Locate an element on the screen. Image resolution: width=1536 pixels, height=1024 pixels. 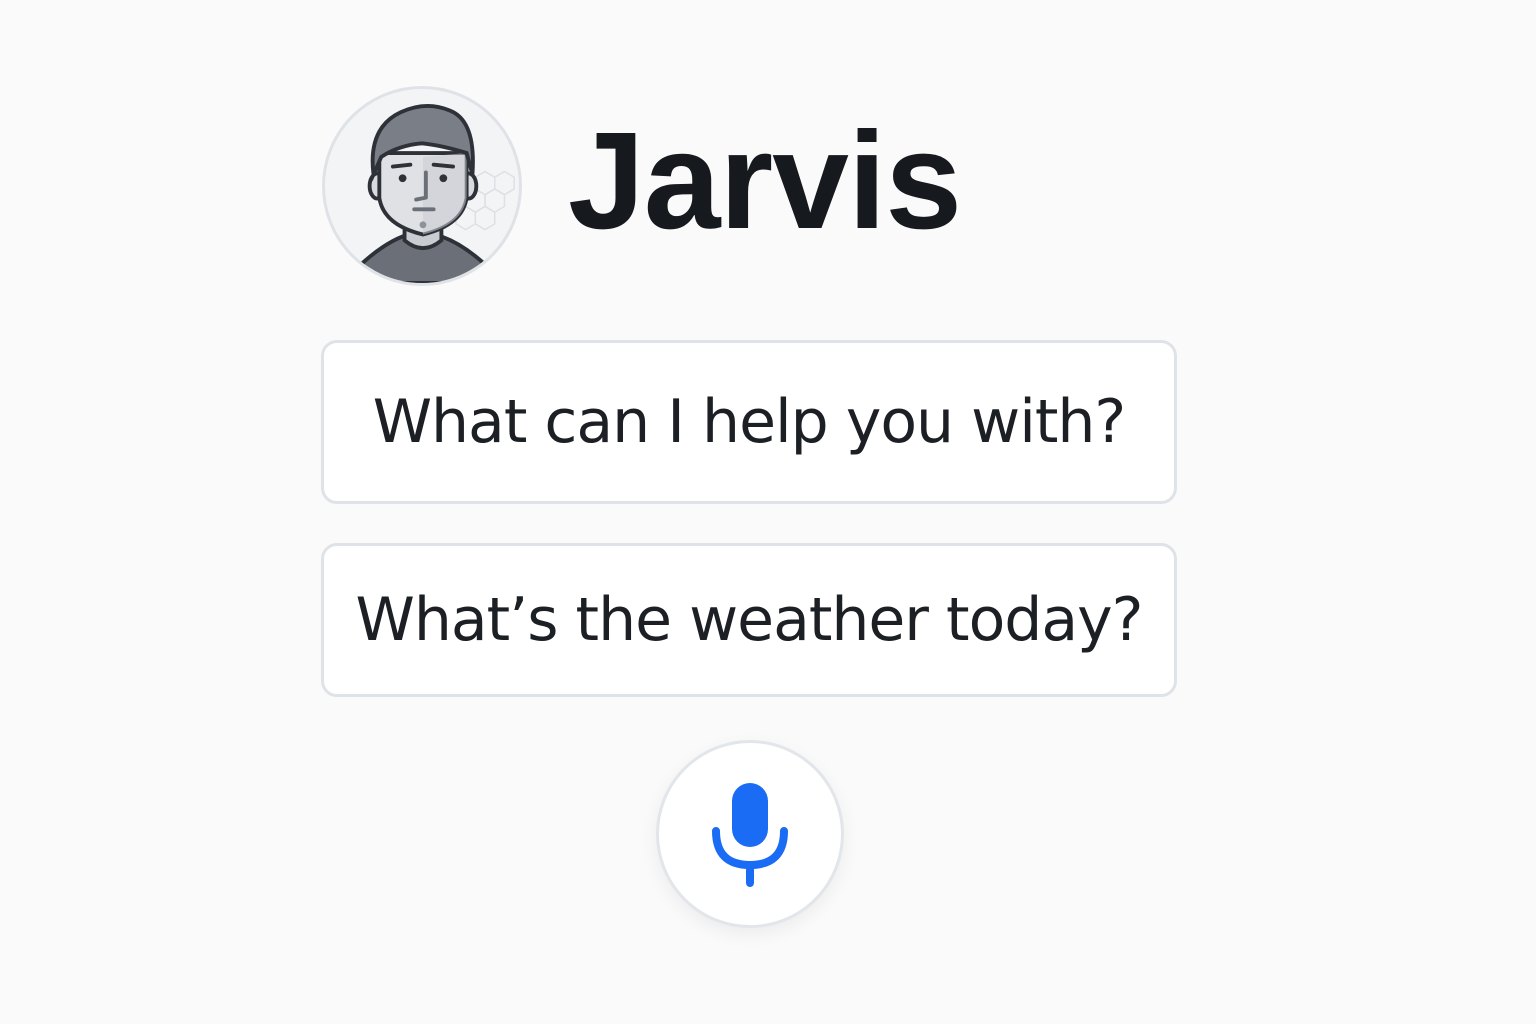
suggestion-label: What’s the weather today? is located at coordinates (749, 620).